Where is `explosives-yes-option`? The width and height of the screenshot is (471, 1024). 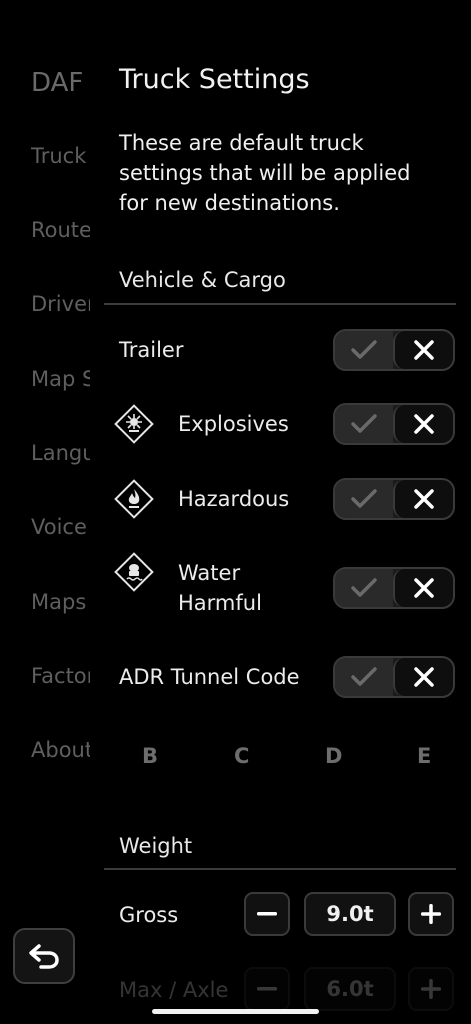 explosives-yes-option is located at coordinates (364, 424).